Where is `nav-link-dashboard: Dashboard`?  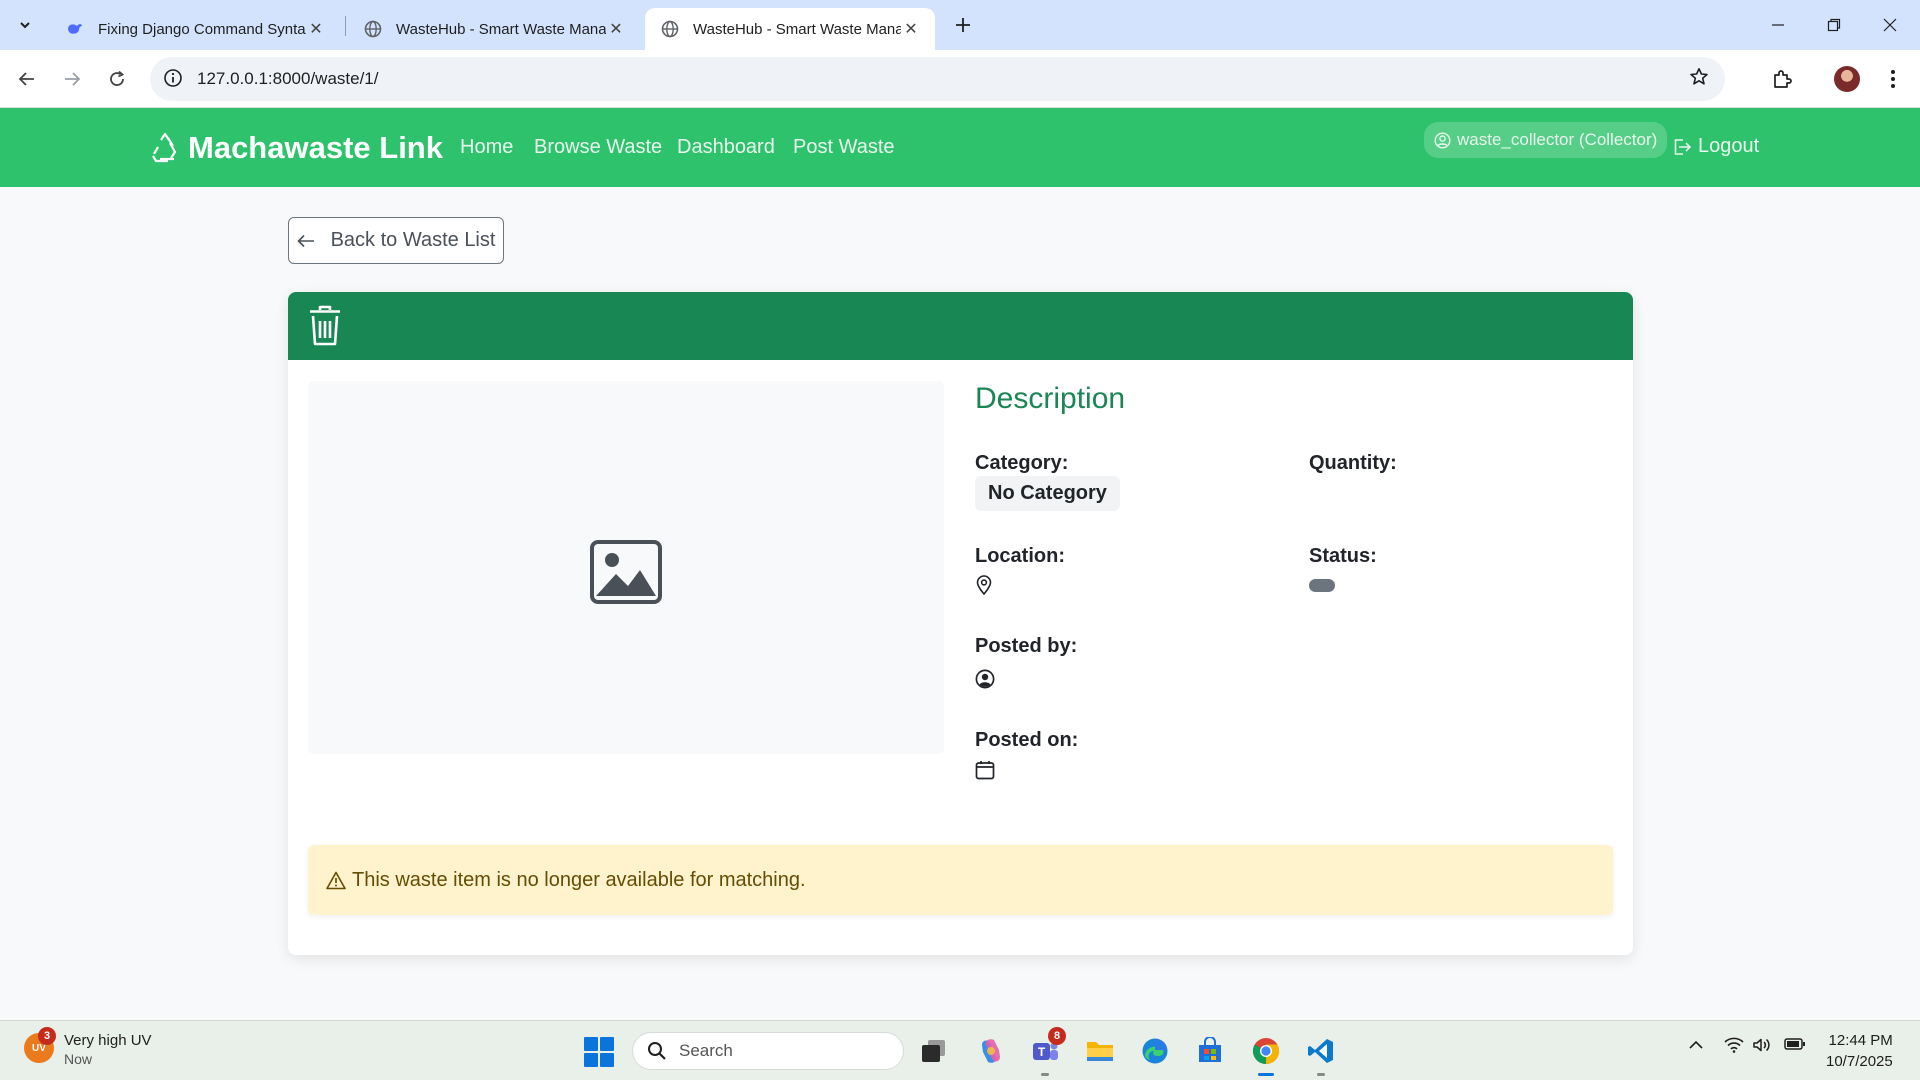 nav-link-dashboard: Dashboard is located at coordinates (726, 147).